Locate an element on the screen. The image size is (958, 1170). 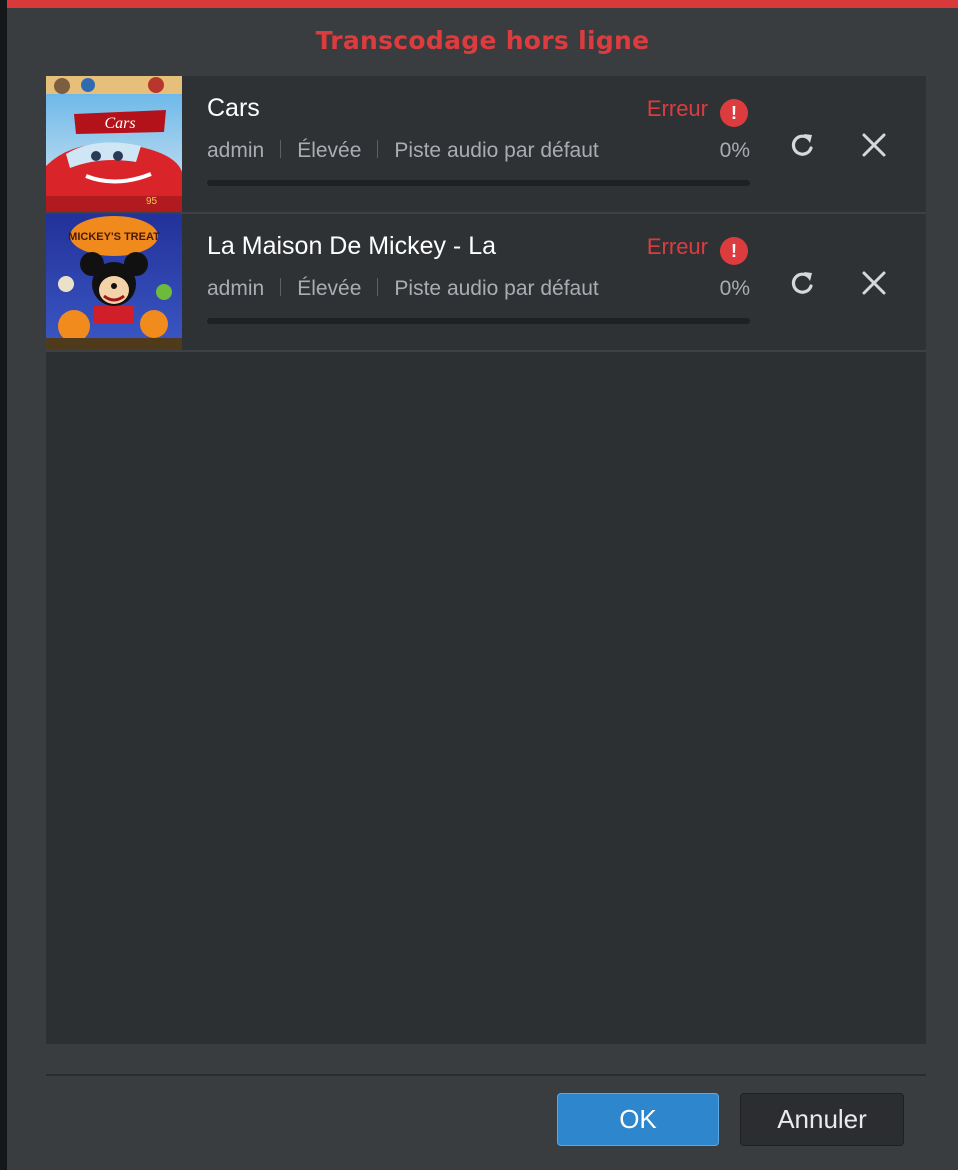
background-edge is located at coordinates (3, 585).